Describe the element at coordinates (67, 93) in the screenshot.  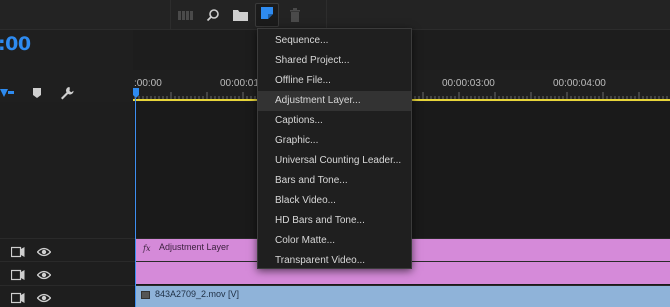
I see `wrench-icon` at that location.